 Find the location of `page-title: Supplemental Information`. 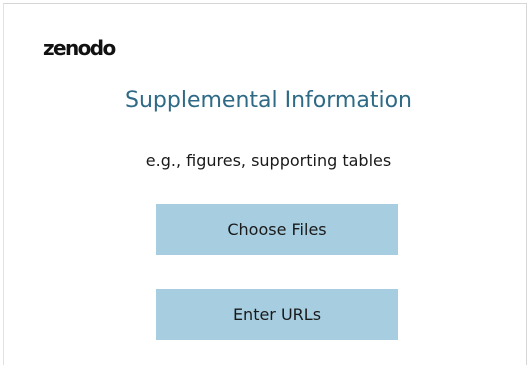

page-title: Supplemental Information is located at coordinates (268, 100).